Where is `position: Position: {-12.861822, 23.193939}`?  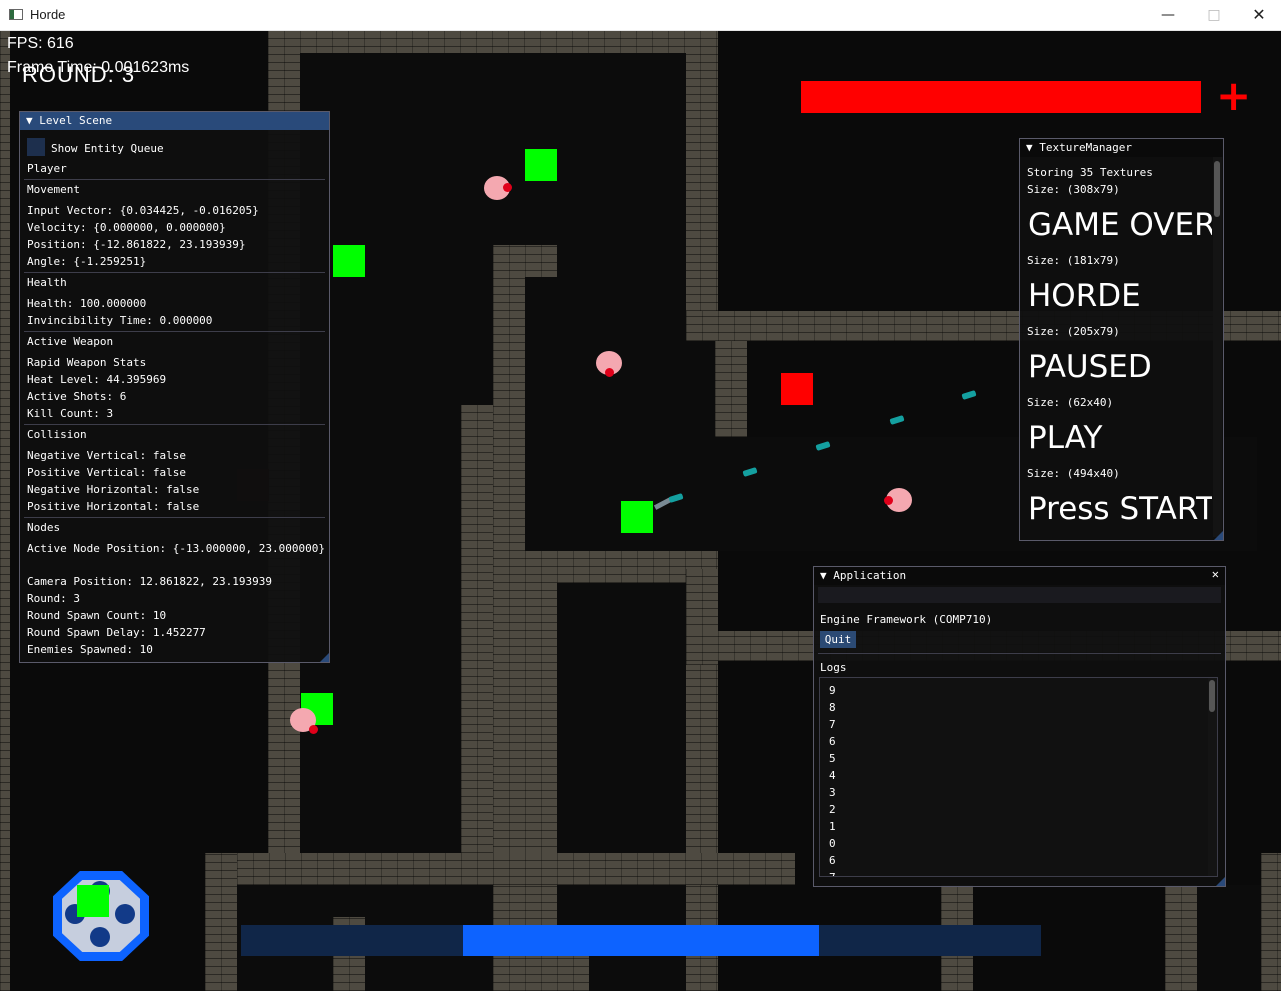
position: Position: {-12.861822, 23.193939} is located at coordinates (136, 244).